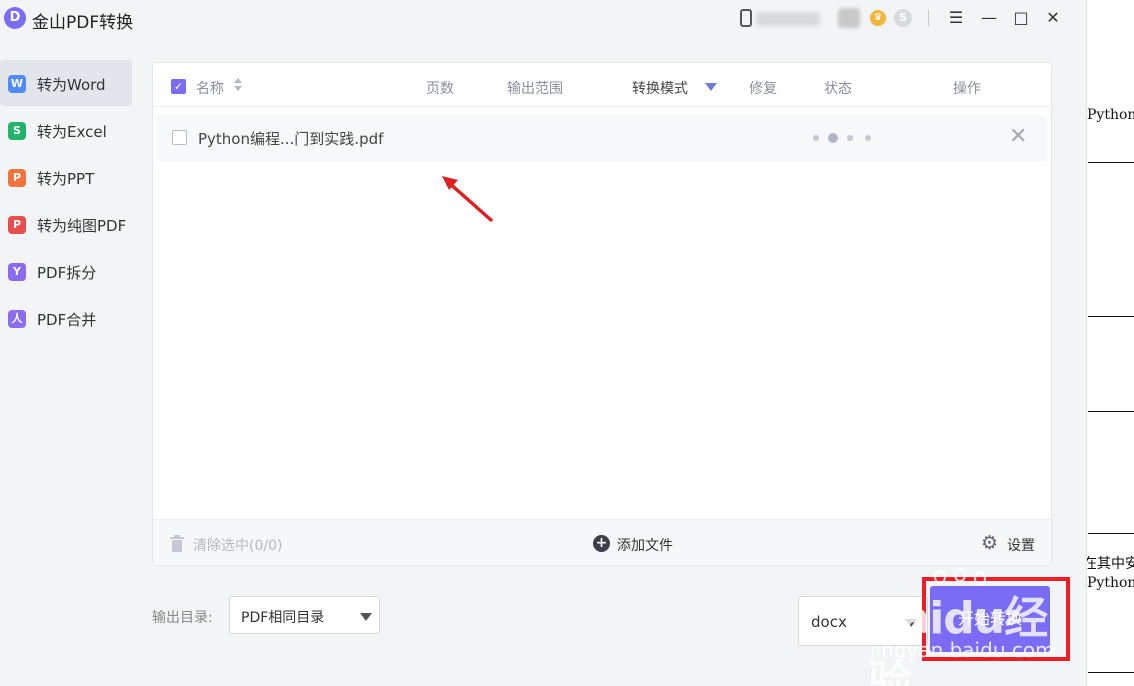 This screenshot has height=686, width=1134. I want to click on column-pages: 页数, so click(440, 89).